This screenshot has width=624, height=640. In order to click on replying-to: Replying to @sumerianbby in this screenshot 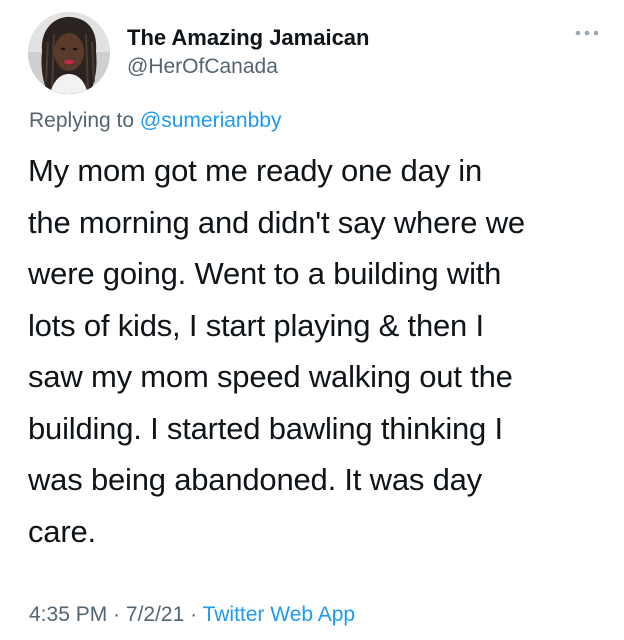, I will do `click(155, 121)`.